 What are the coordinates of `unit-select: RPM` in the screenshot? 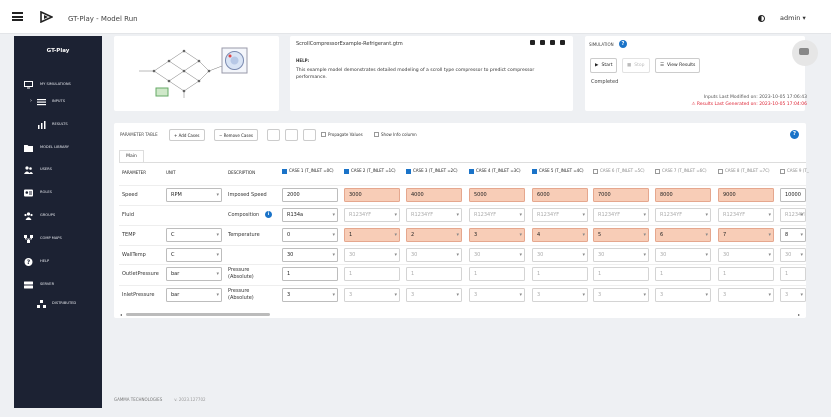 It's located at (194, 195).